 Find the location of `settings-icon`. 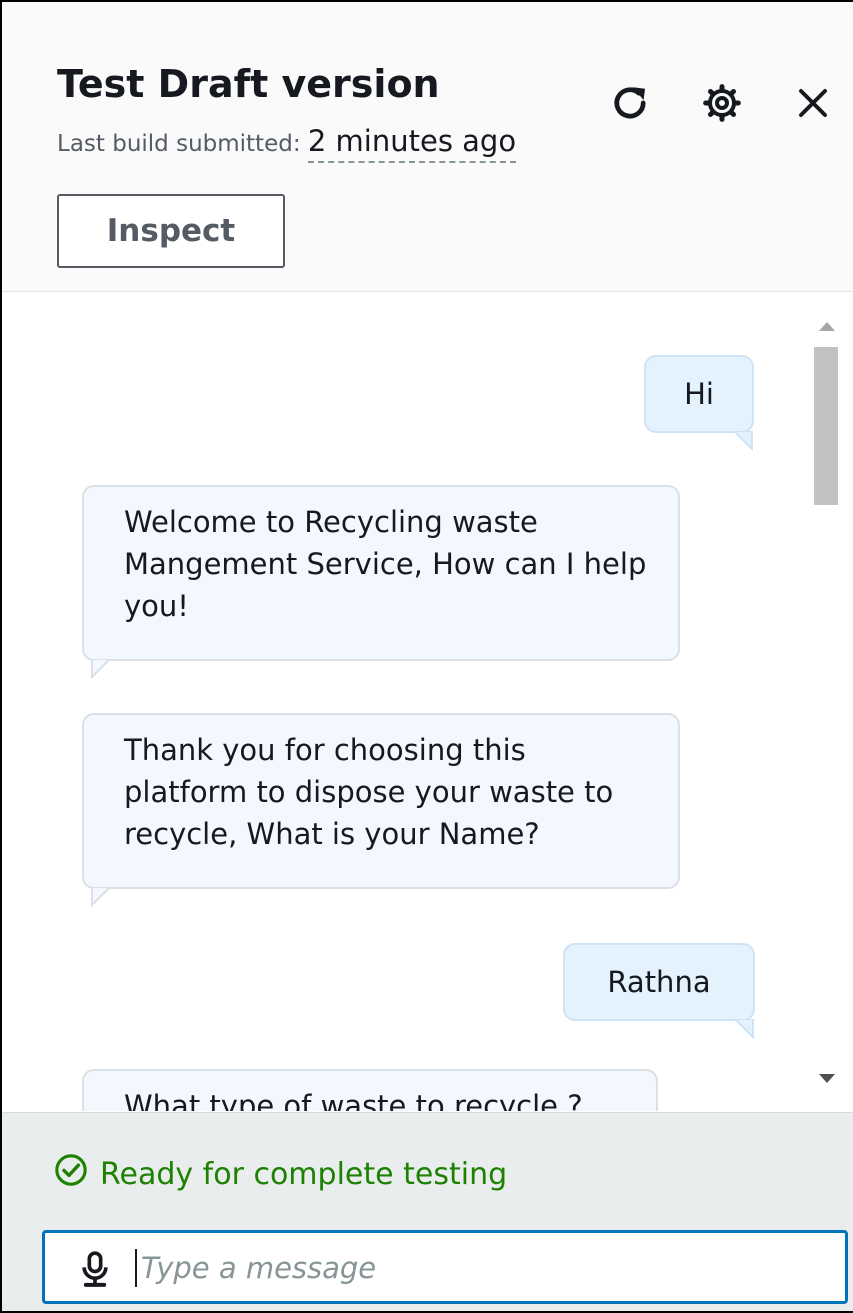

settings-icon is located at coordinates (722, 103).